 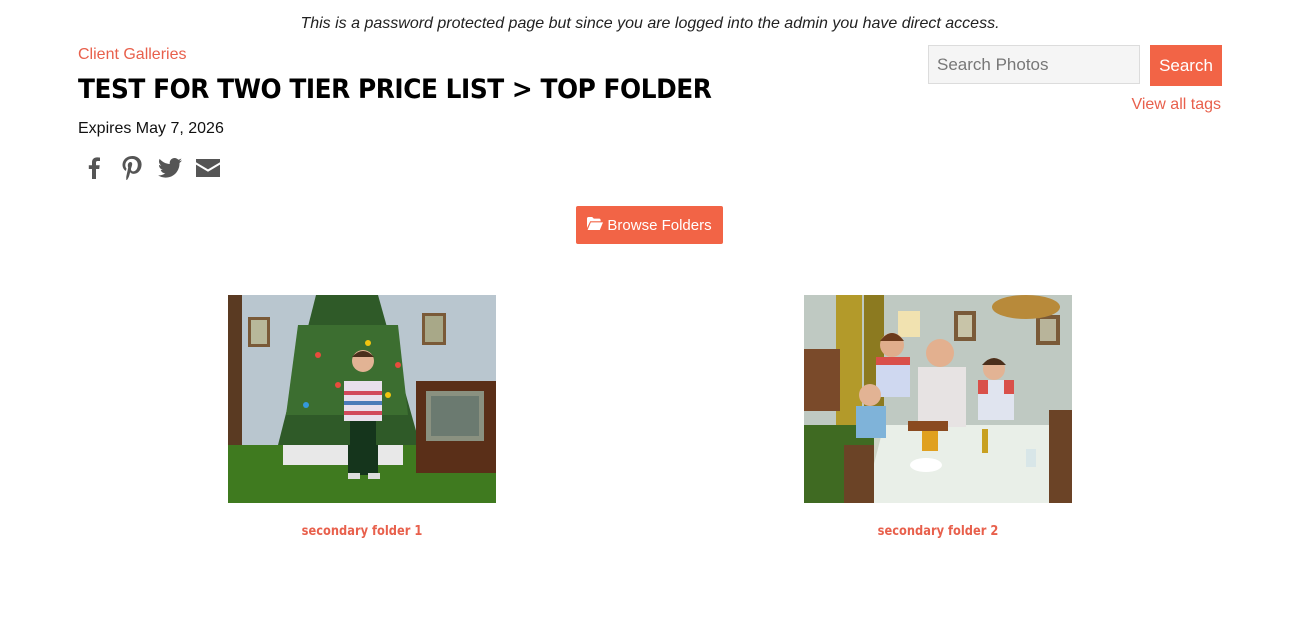 I want to click on breadcrumb-client-galleries: Client Galleries, so click(x=132, y=55).